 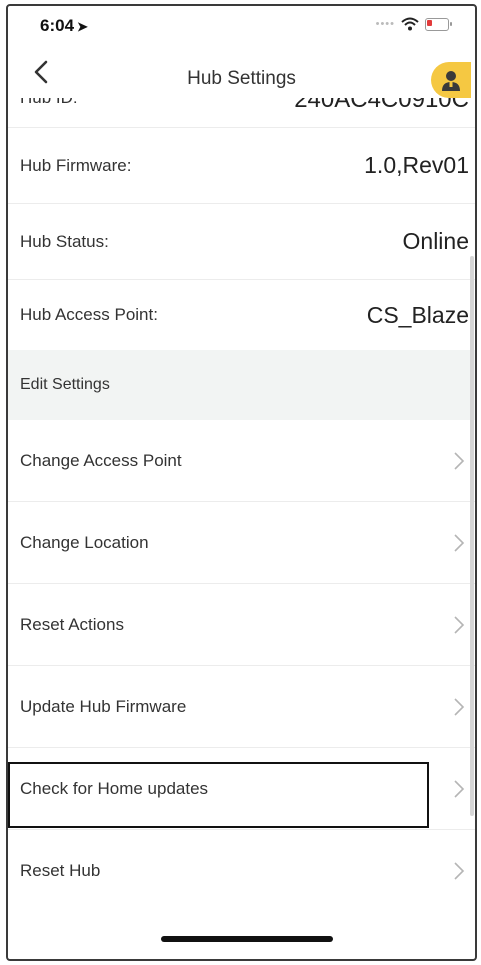 I want to click on user-support-icon, so click(x=451, y=81).